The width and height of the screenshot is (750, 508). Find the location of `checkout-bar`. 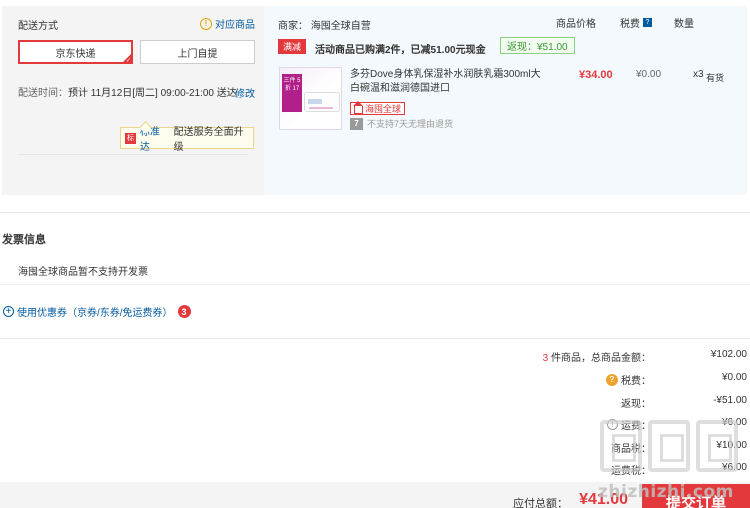

checkout-bar is located at coordinates (375, 495).